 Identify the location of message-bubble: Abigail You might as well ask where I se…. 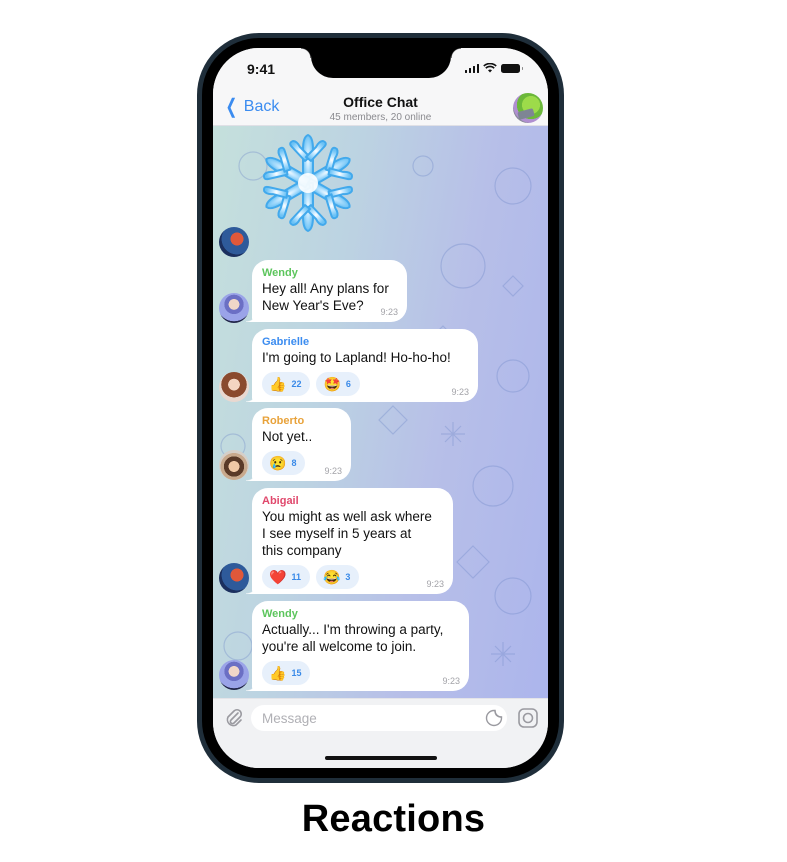
(349, 541).